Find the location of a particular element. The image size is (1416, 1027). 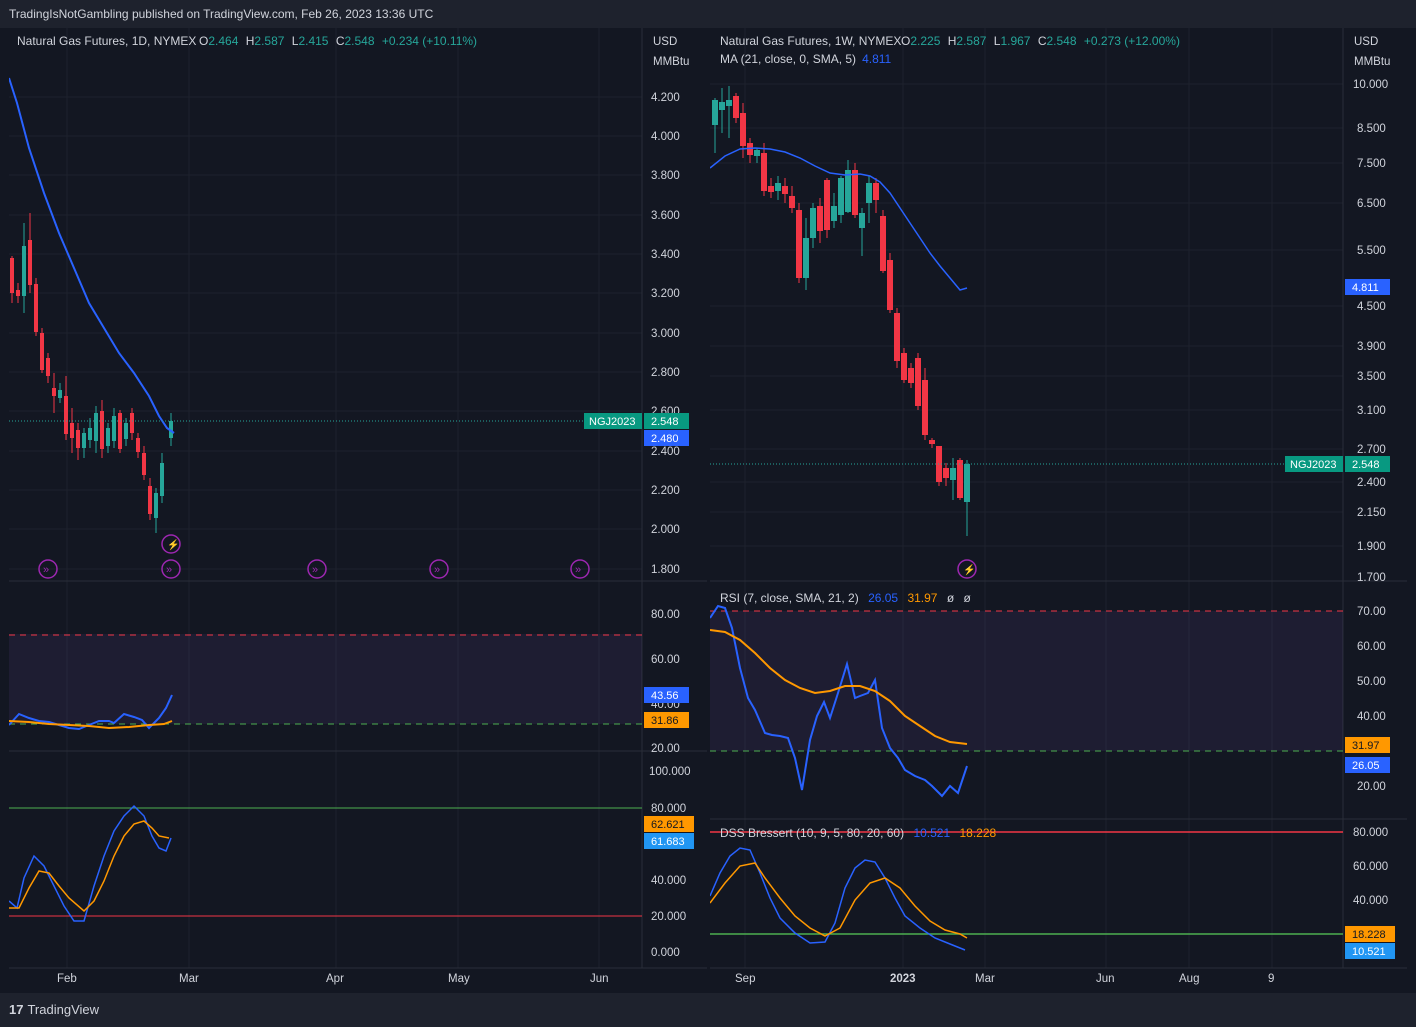

svg-text: USD is located at coordinates (665, 42).